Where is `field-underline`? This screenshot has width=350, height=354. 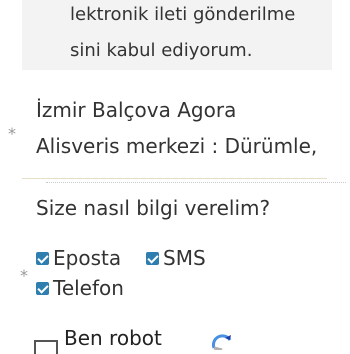
field-underline is located at coordinates (174, 178).